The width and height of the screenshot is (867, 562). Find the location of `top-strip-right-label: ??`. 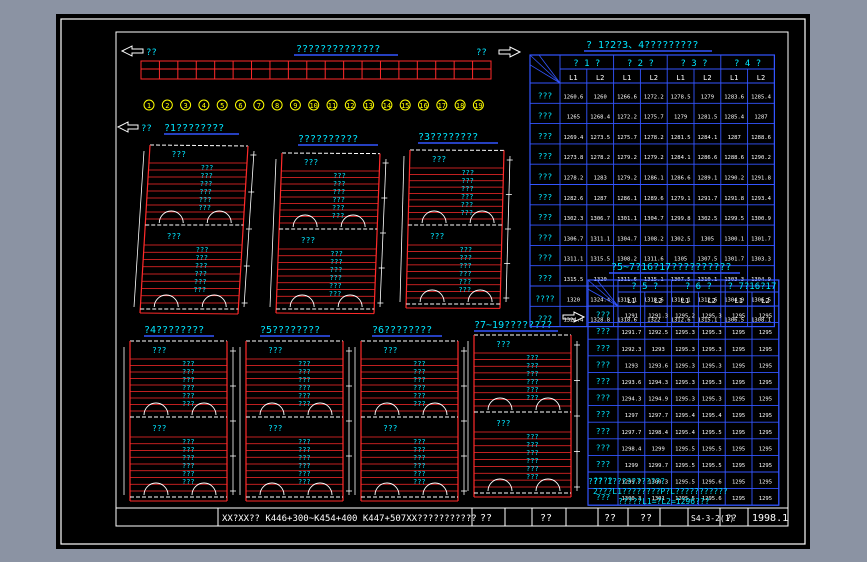

top-strip-right-label: ?? is located at coordinates (481, 53).